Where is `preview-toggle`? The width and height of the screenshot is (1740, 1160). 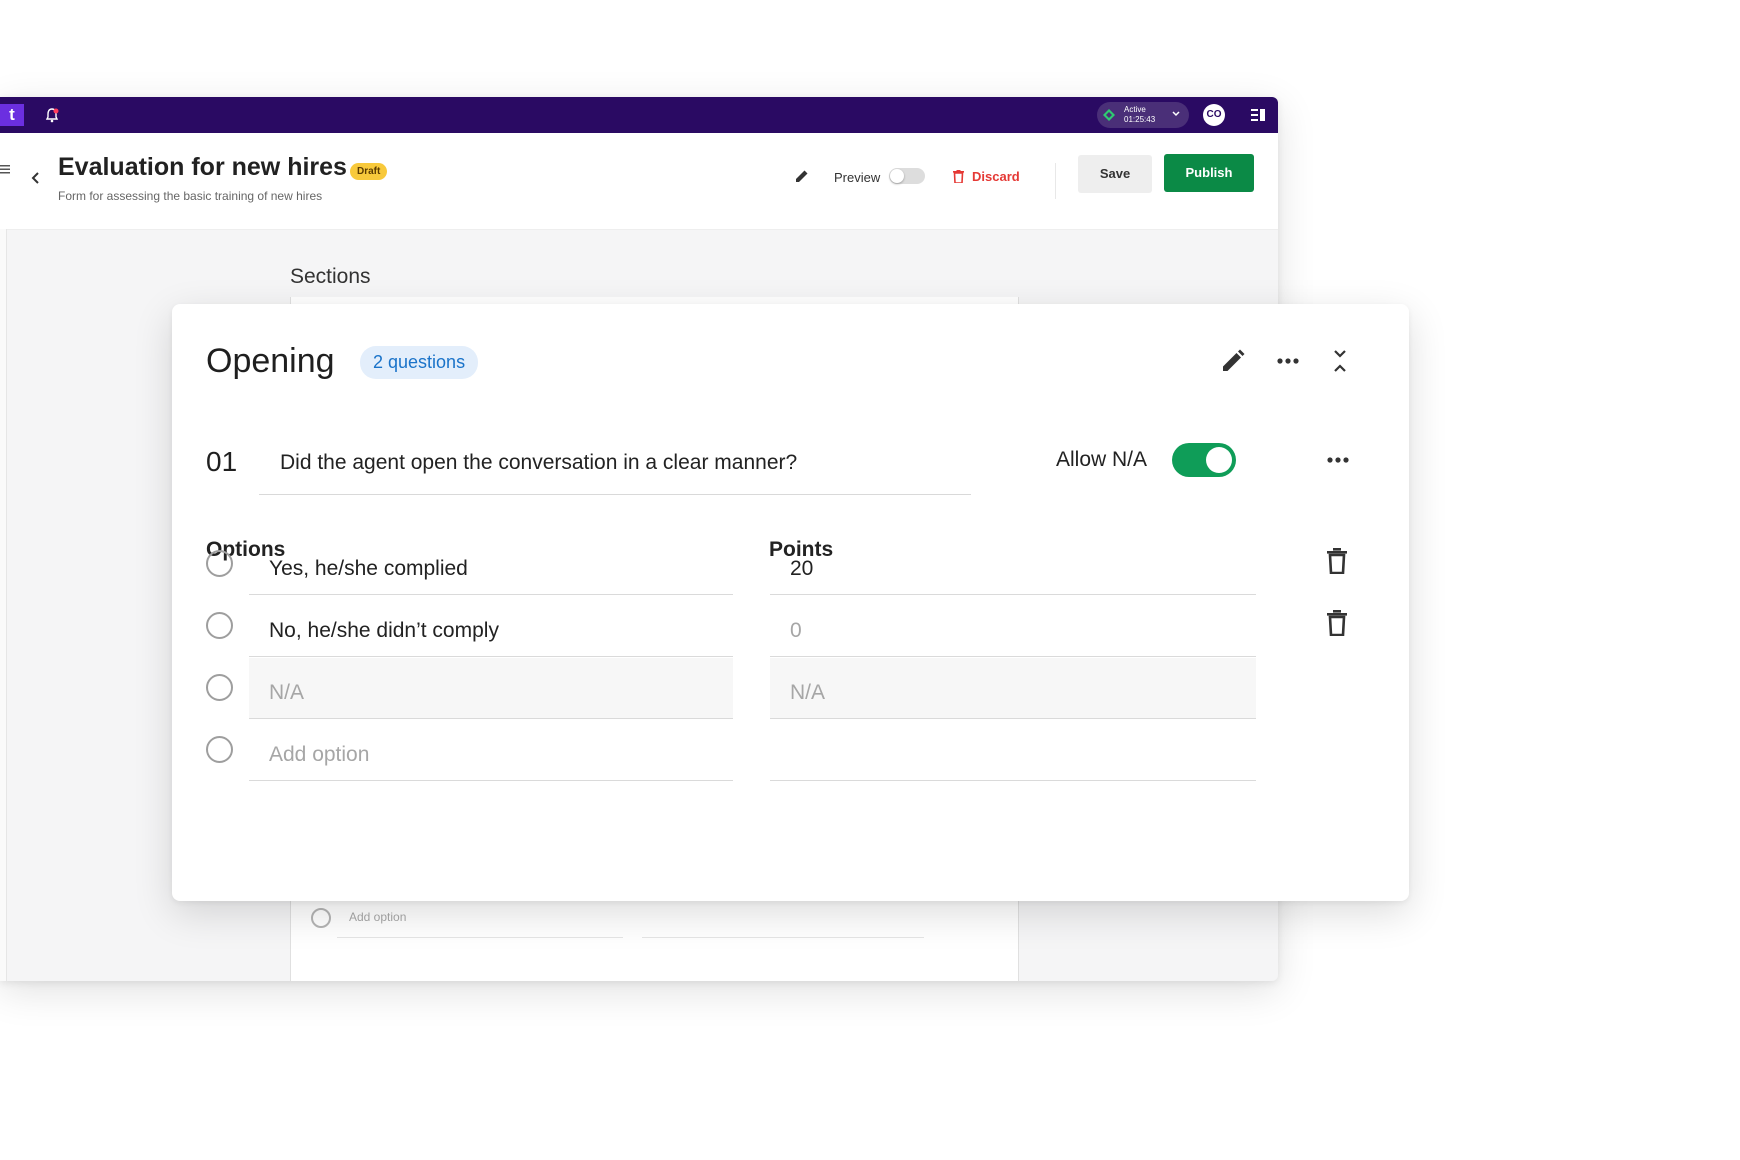 preview-toggle is located at coordinates (907, 176).